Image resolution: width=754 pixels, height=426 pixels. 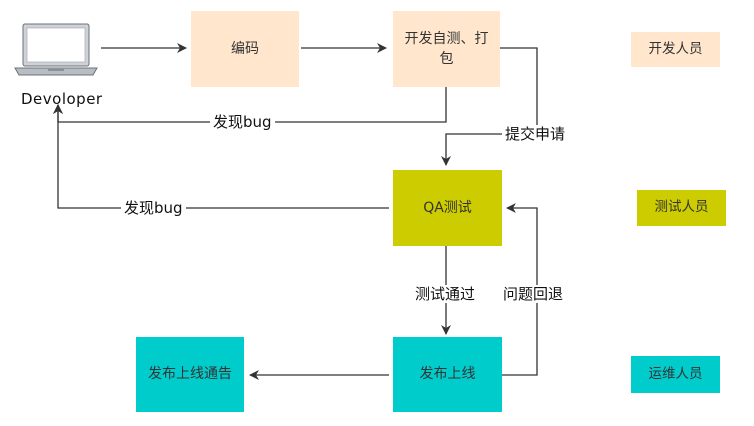 What do you see at coordinates (62, 99) in the screenshot?
I see `developer-label: Devoloper` at bounding box center [62, 99].